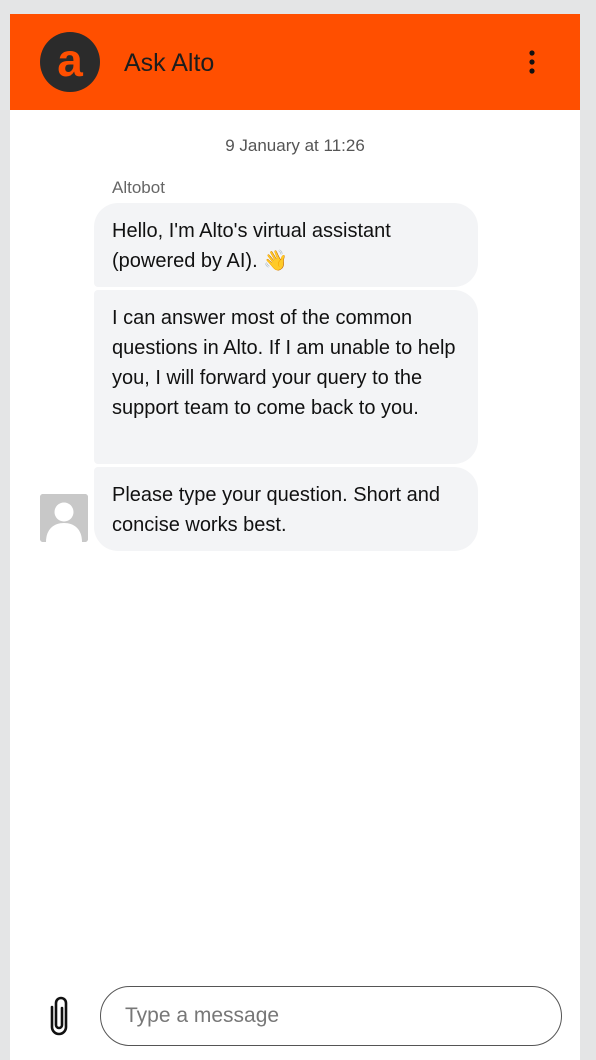 The width and height of the screenshot is (596, 1060). I want to click on logo-letter: a, so click(70, 60).